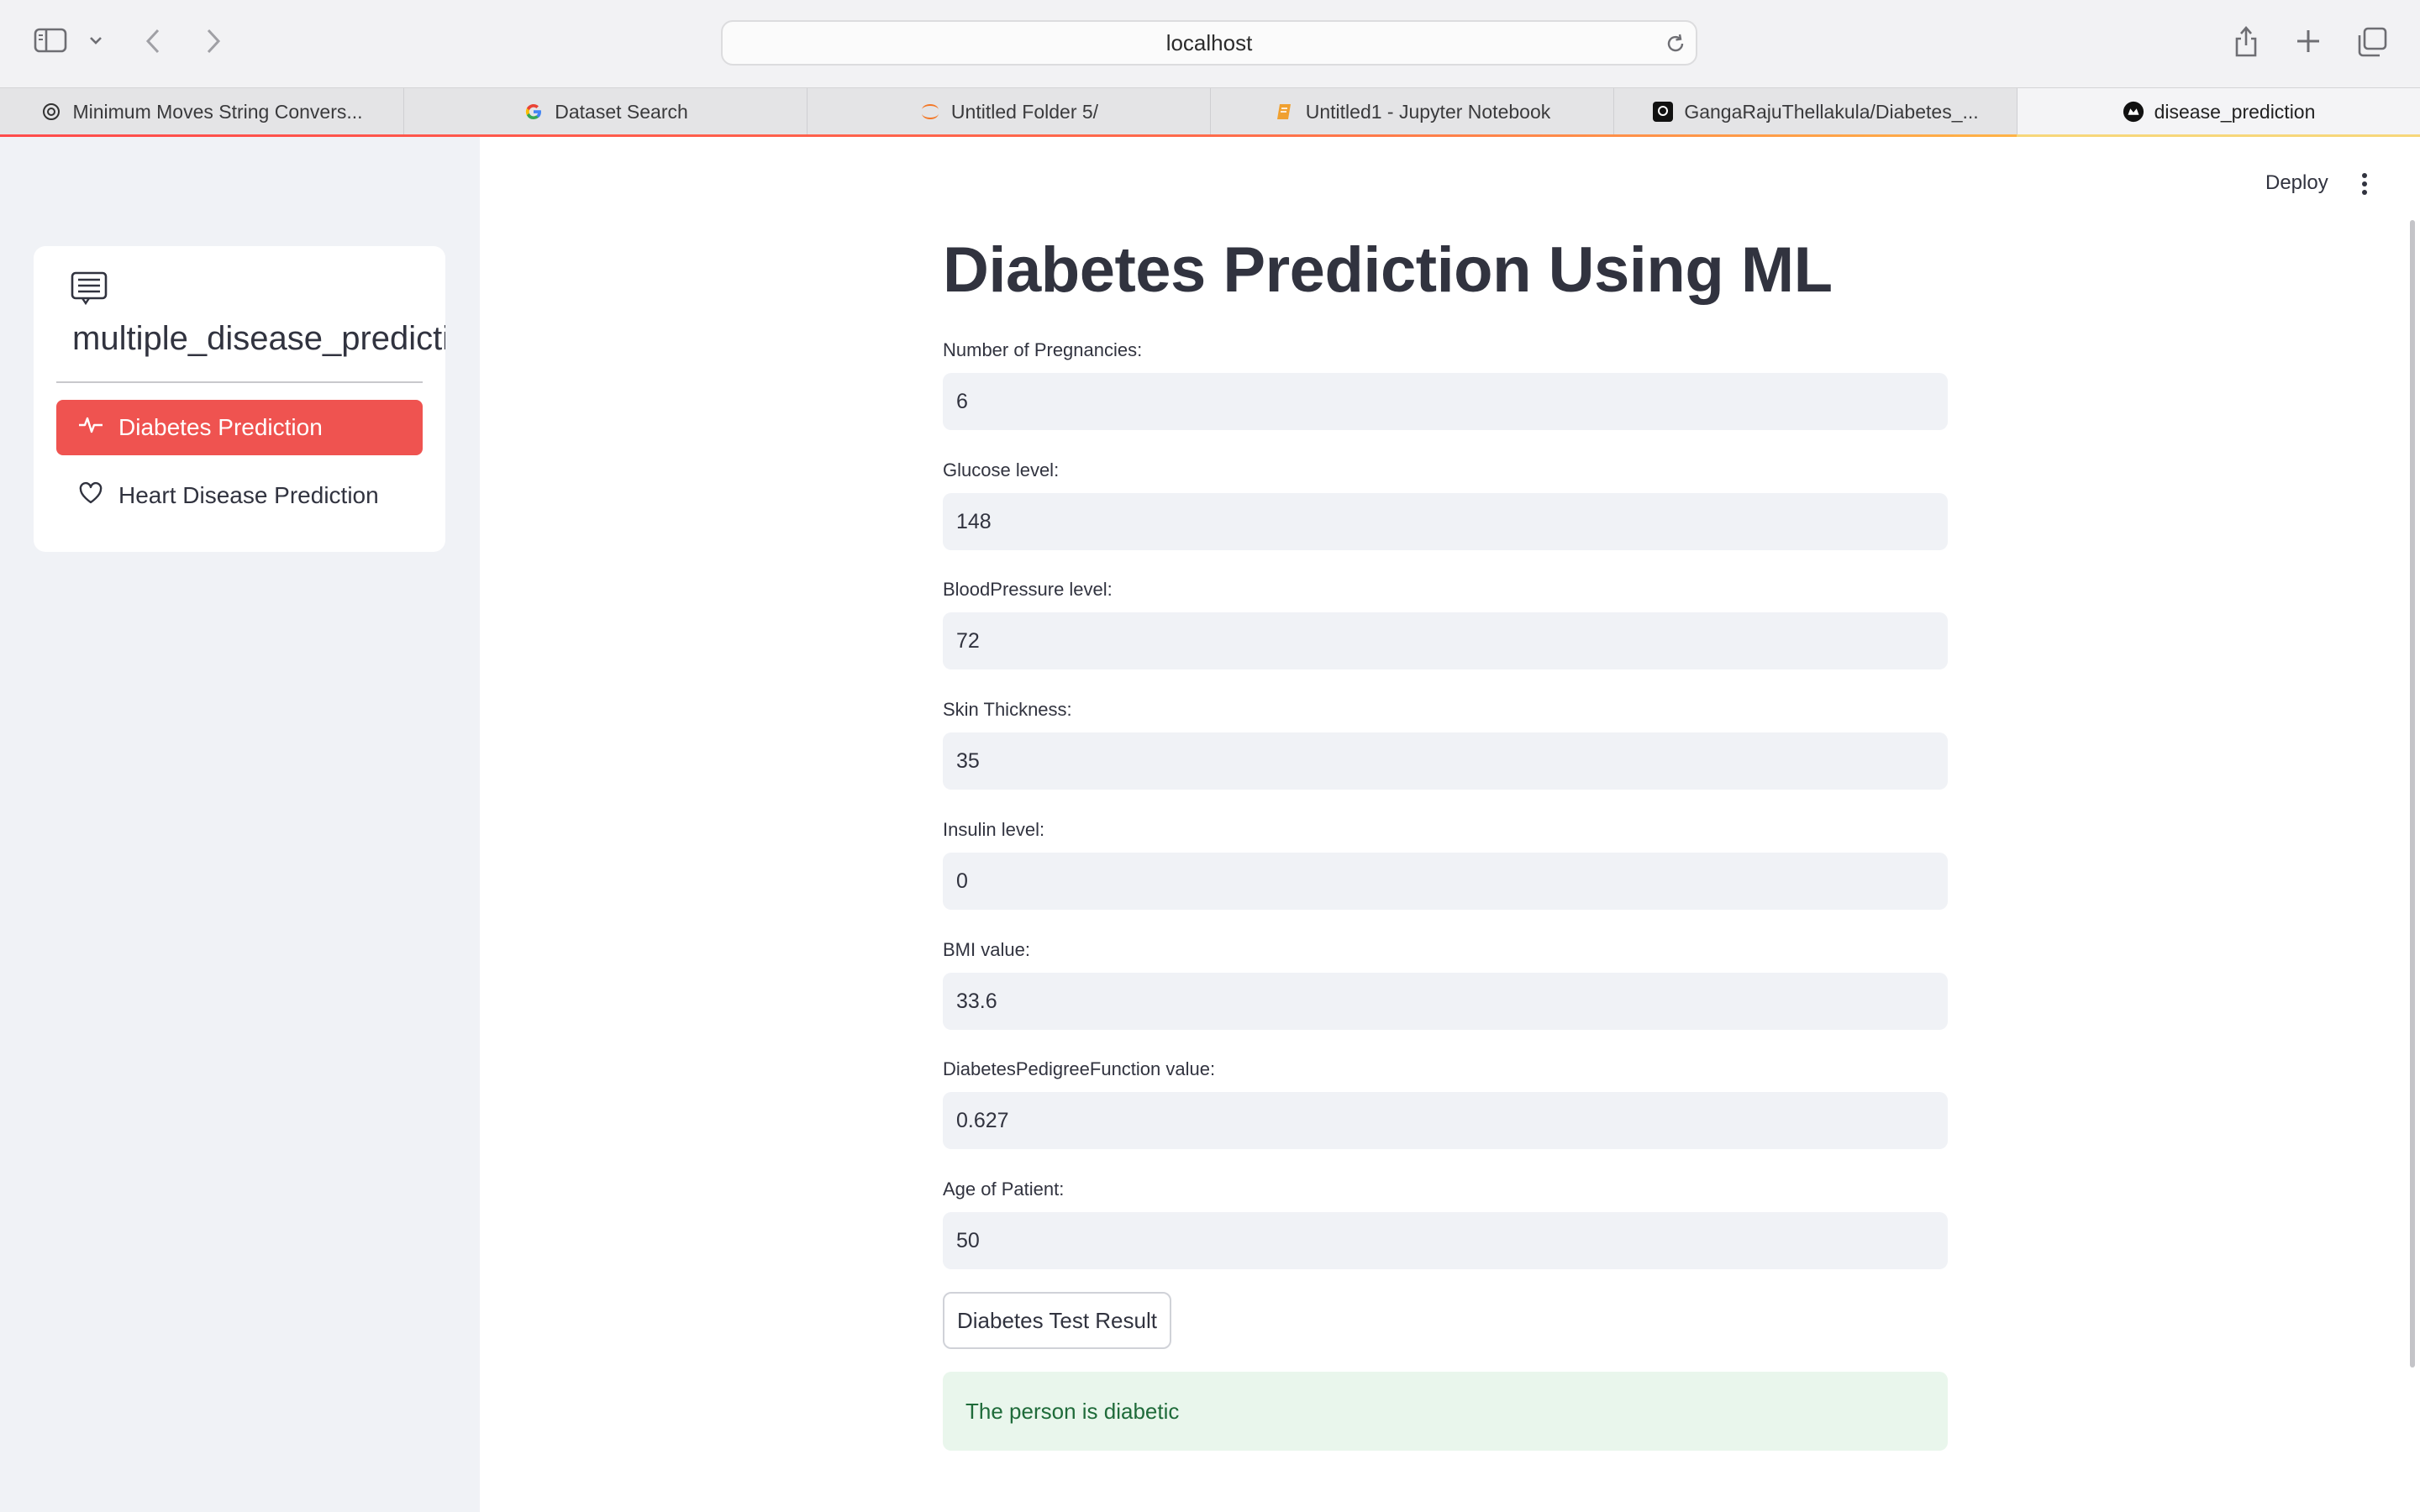 The image size is (2420, 1512). I want to click on back-icon, so click(153, 41).